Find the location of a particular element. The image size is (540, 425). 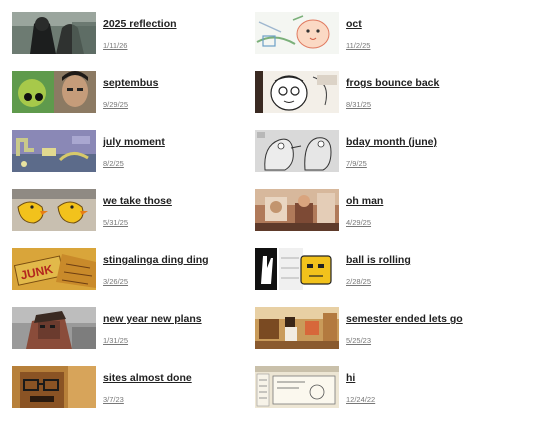

post-item: septembus 9/29/25 is located at coordinates (133, 100).